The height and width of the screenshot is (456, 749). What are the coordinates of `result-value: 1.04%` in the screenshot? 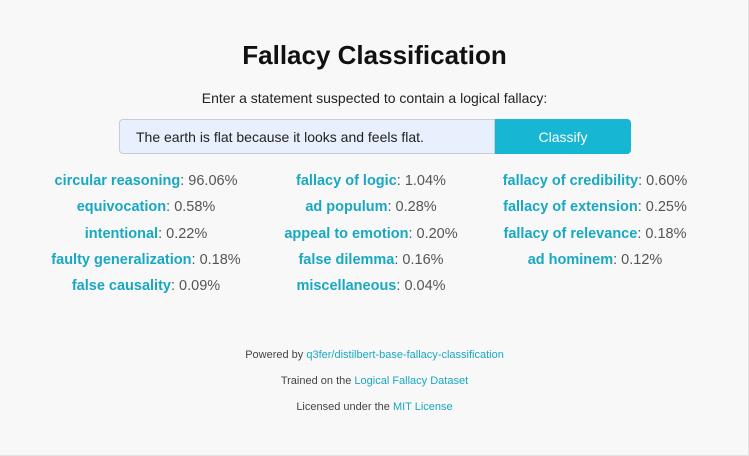 It's located at (425, 181).